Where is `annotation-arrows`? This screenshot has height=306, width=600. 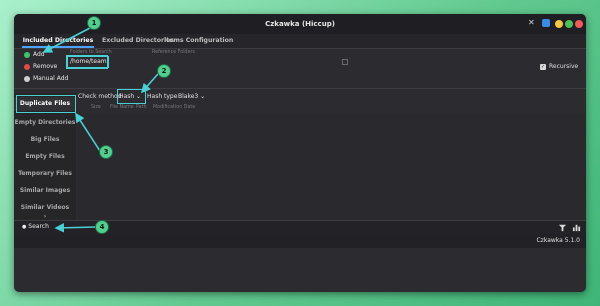
annotation-arrows is located at coordinates (100, 130).